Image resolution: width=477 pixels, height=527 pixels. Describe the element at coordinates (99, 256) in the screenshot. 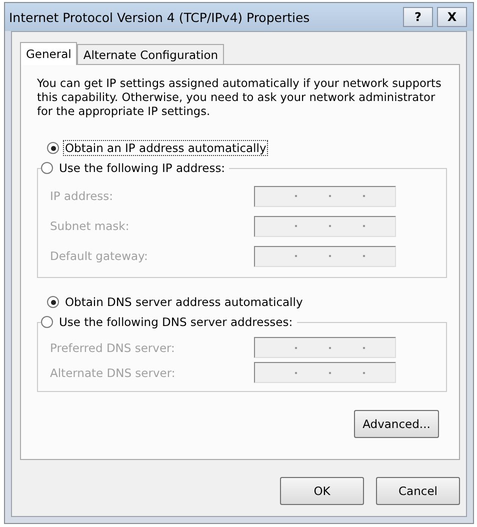

I see `field-label: Default gateway:` at that location.